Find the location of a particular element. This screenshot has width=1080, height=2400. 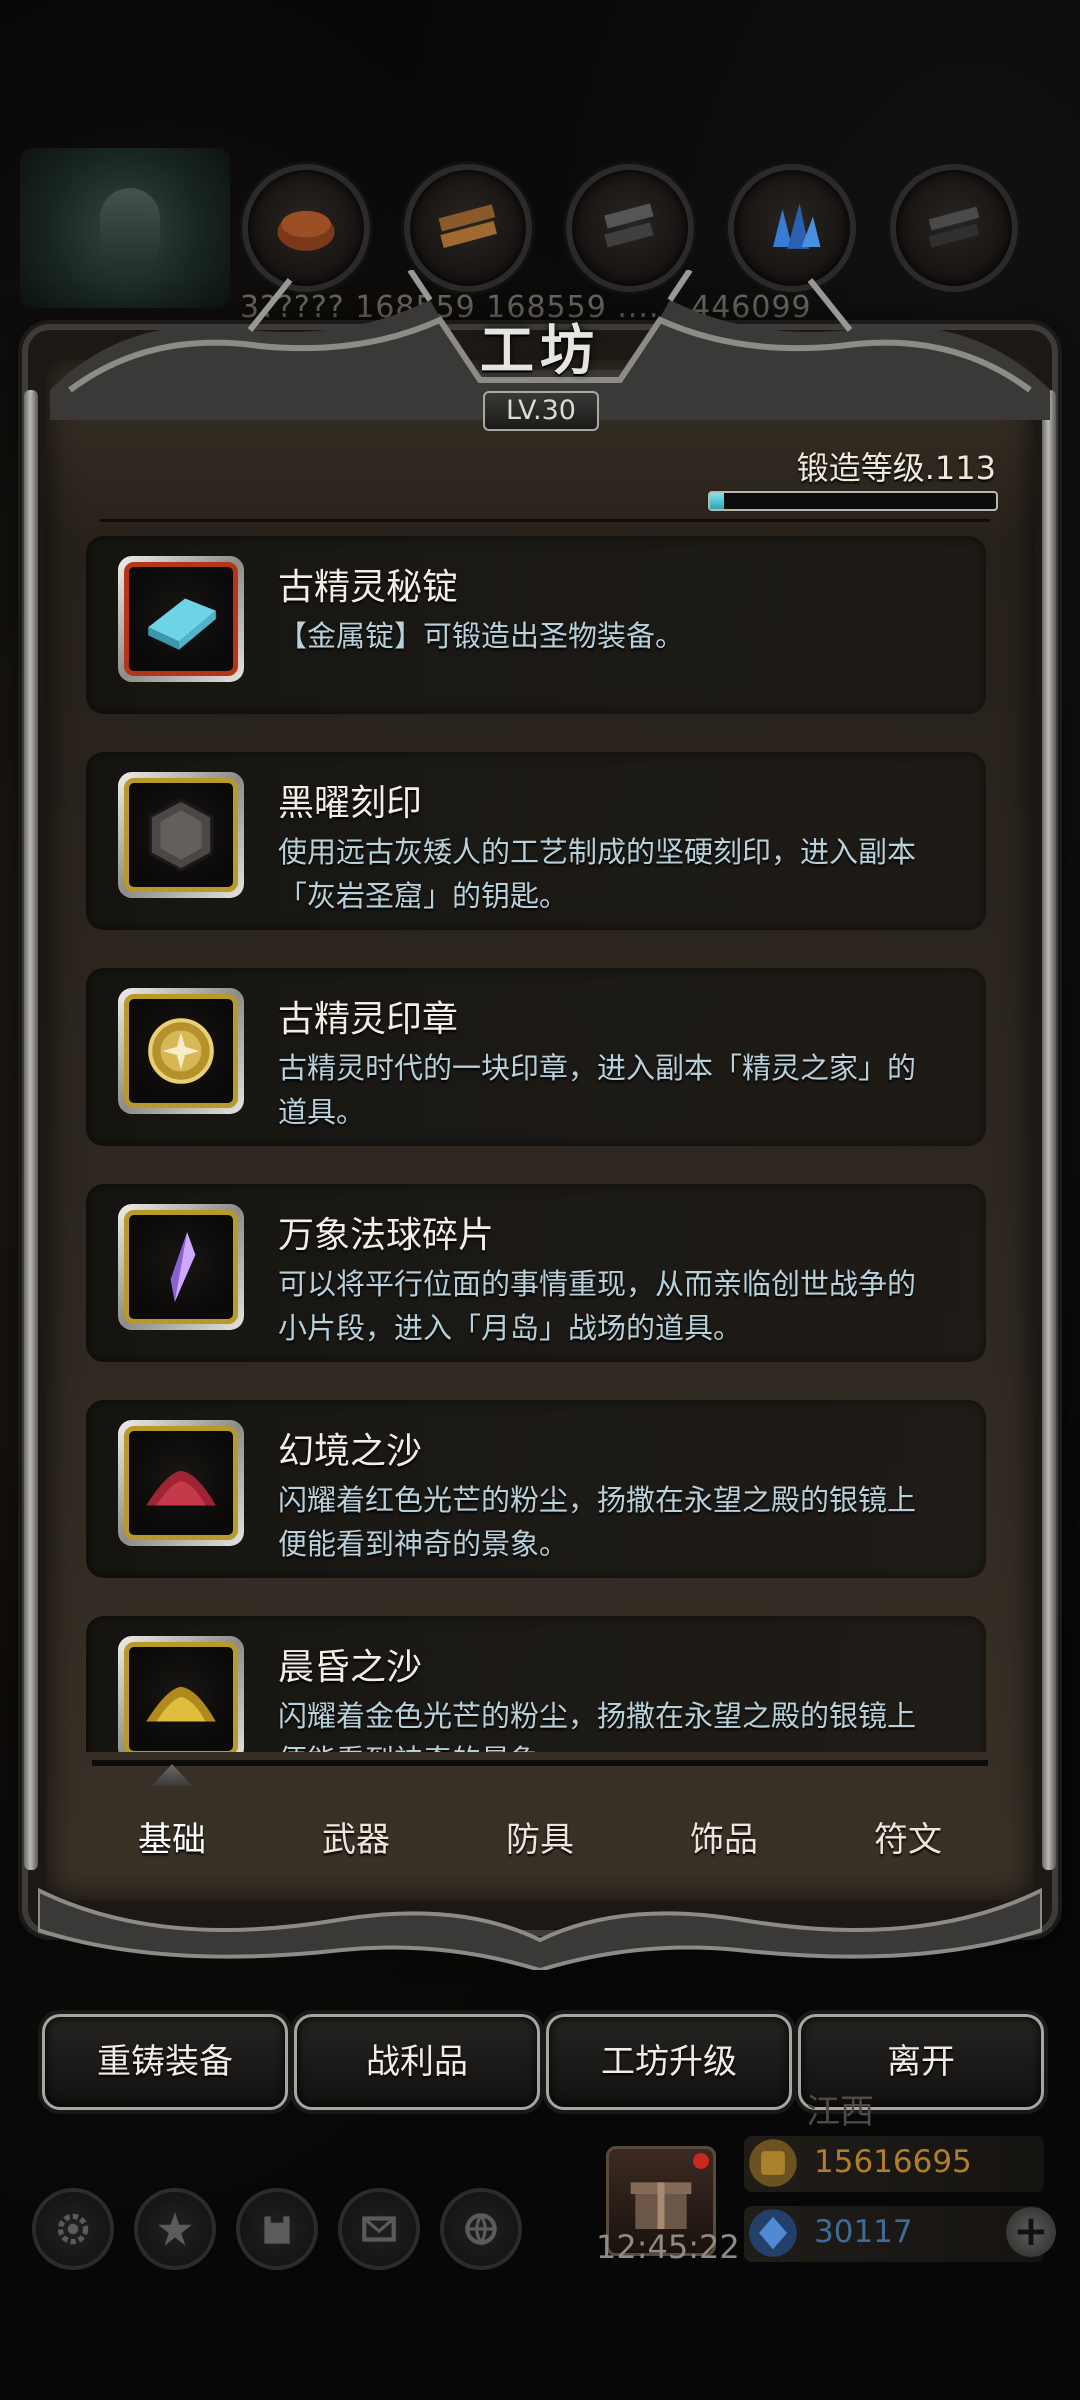

add-currency-button: + is located at coordinates (1031, 2232).